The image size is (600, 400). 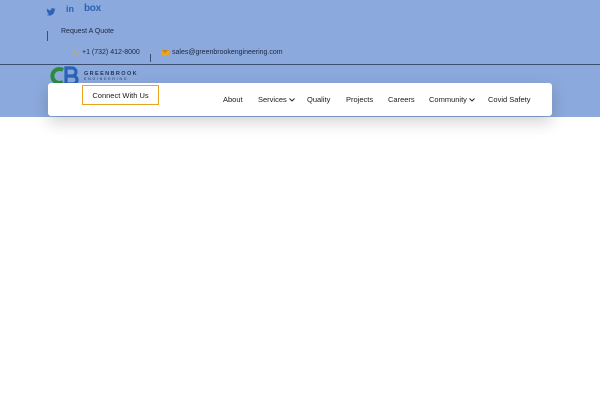 I want to click on nav-item-label: Quality, so click(x=319, y=99).